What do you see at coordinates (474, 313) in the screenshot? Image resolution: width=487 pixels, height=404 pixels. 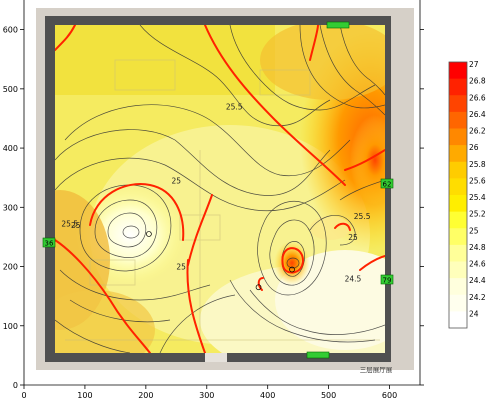 I see `colorbar-tick-label: 24` at bounding box center [474, 313].